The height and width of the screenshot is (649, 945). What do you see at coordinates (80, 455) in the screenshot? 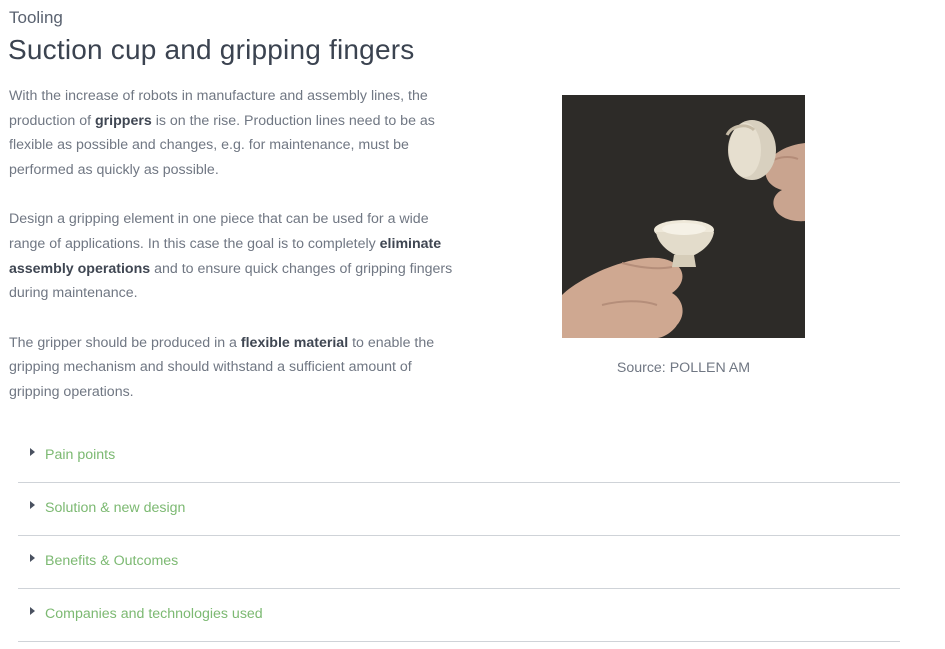
I see `accordion-label: Pain points` at bounding box center [80, 455].